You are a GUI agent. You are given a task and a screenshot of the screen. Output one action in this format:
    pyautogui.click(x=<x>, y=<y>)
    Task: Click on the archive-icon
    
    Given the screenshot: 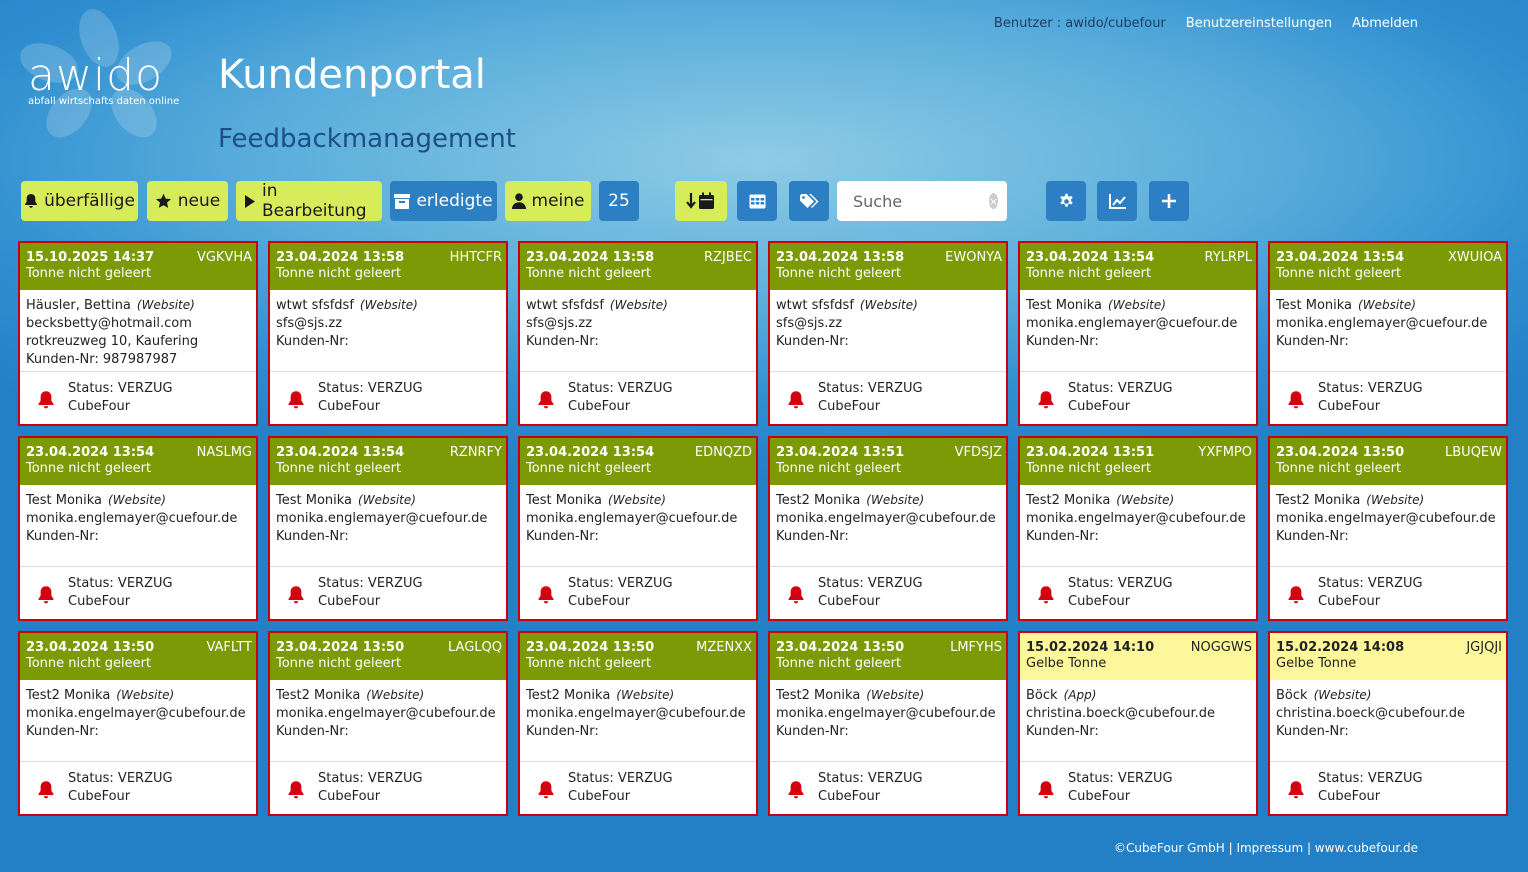 What is the action you would take?
    pyautogui.click(x=402, y=201)
    